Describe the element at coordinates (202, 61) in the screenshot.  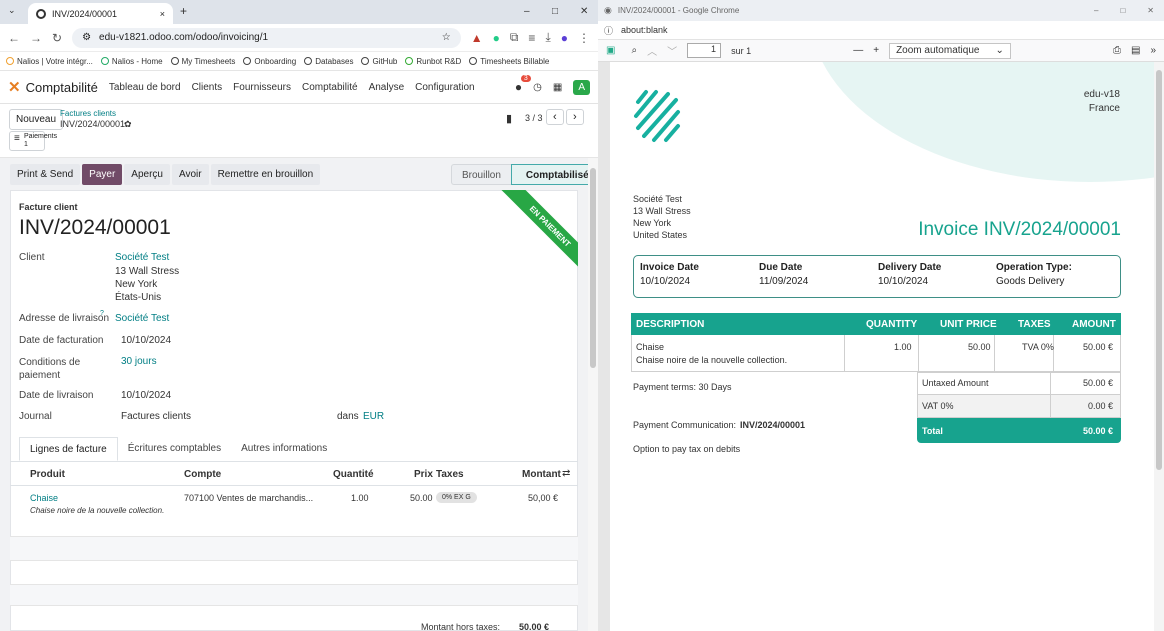
I see `bookmark-item: My Timesheets` at that location.